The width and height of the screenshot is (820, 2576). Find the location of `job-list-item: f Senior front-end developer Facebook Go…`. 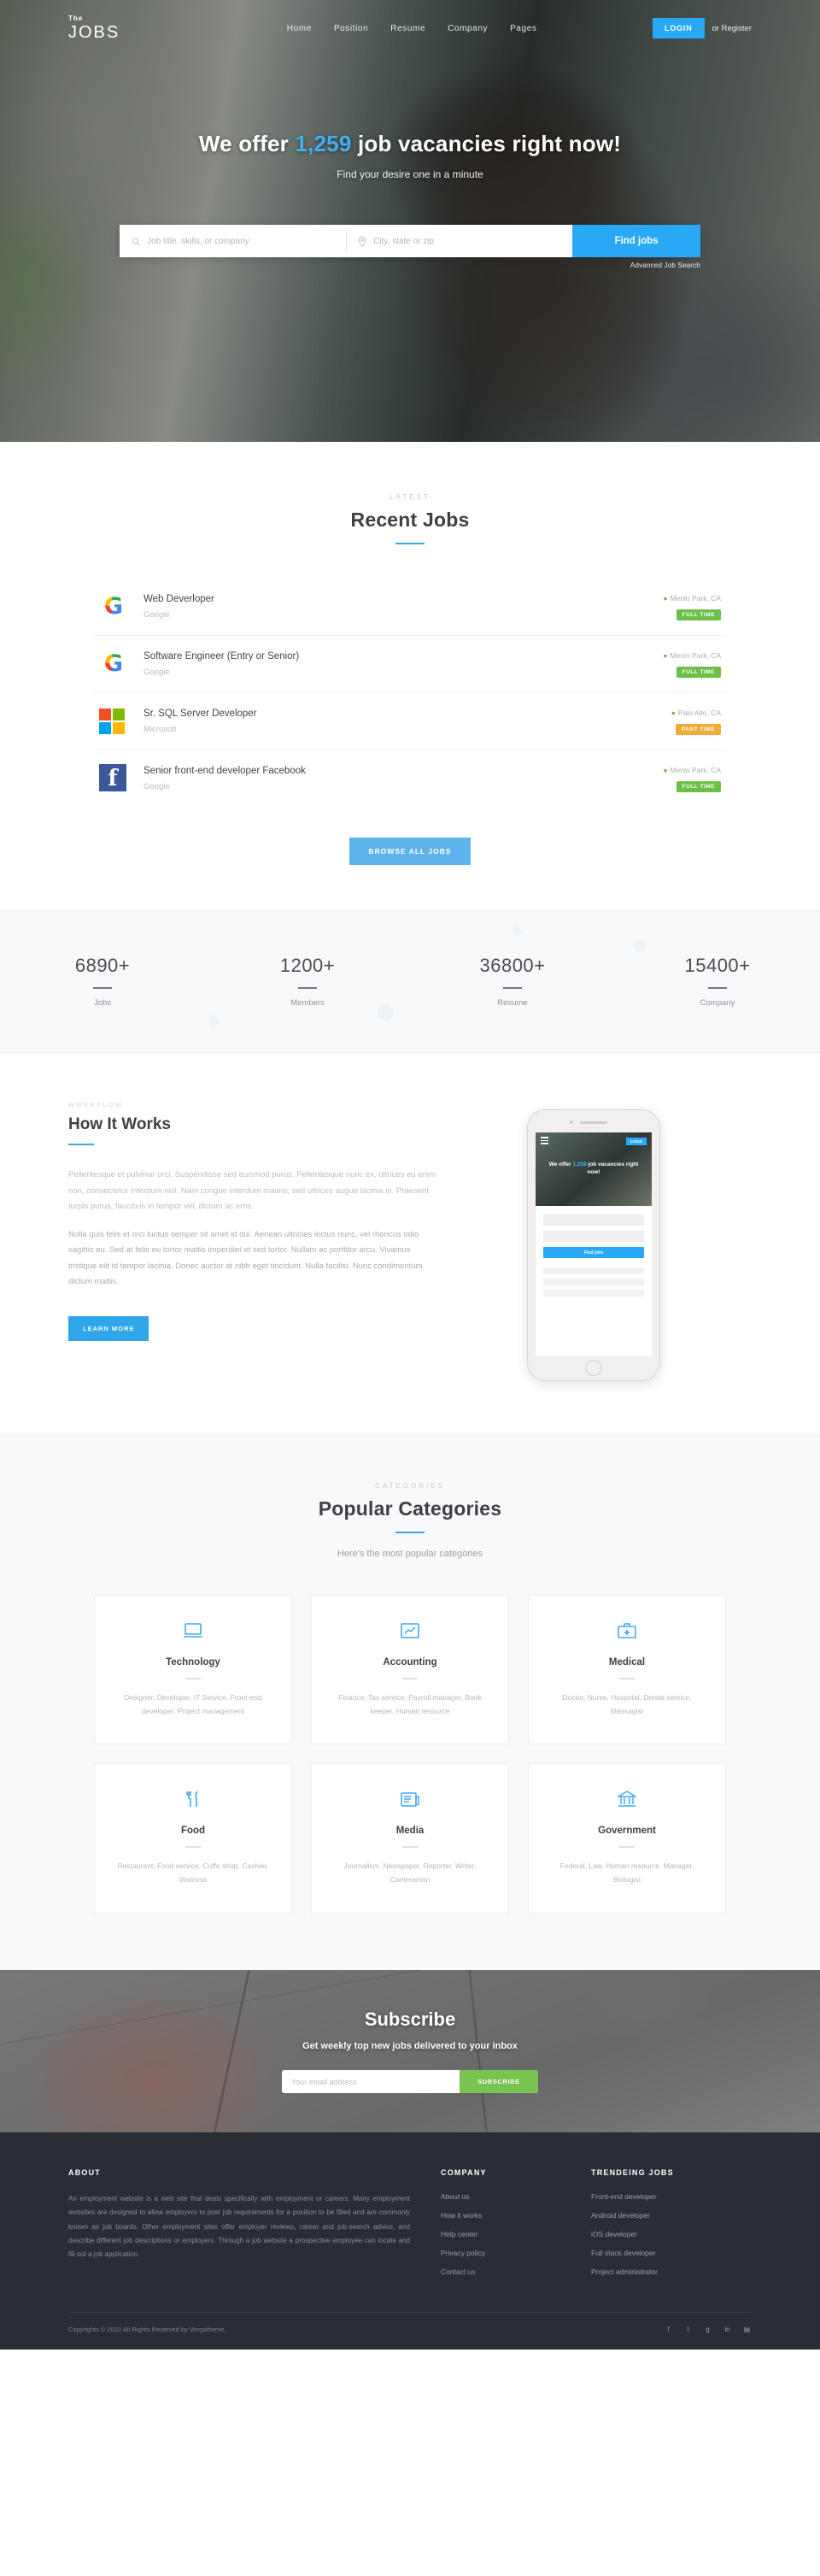

job-list-item: f Senior front-end developer Facebook Go… is located at coordinates (410, 778).